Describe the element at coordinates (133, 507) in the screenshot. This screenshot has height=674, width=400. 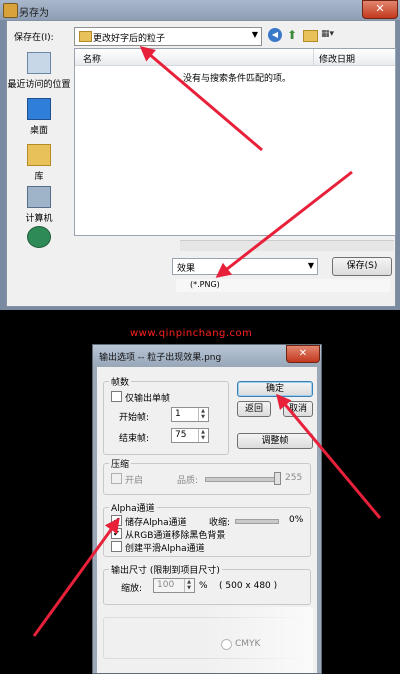
I see `alpha-group-label: Alpha通道` at that location.